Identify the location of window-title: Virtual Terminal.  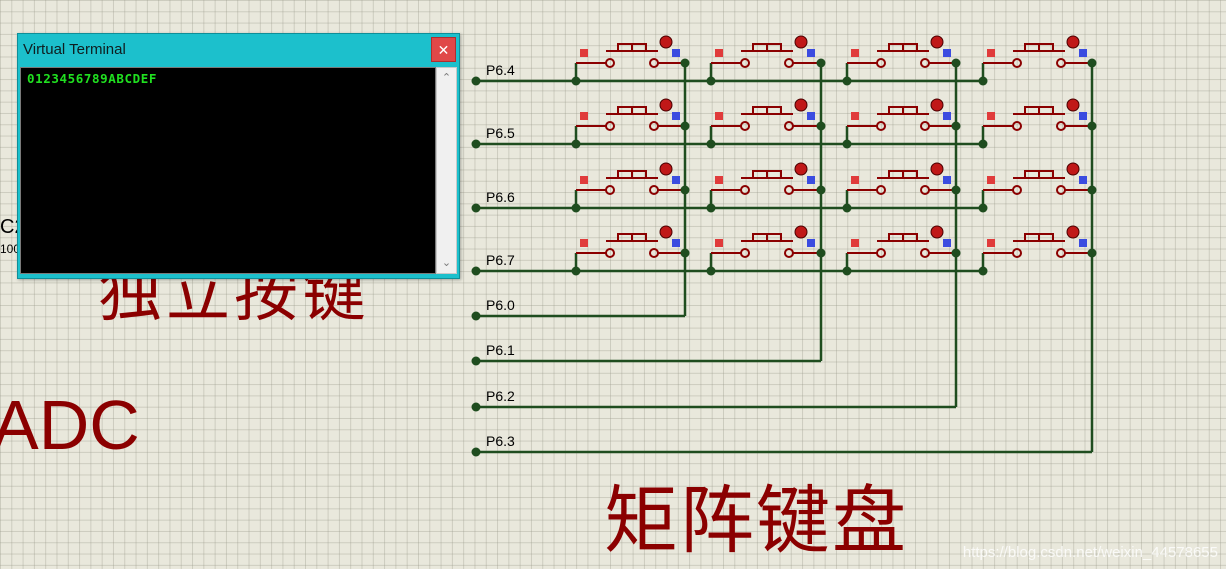
(74, 49).